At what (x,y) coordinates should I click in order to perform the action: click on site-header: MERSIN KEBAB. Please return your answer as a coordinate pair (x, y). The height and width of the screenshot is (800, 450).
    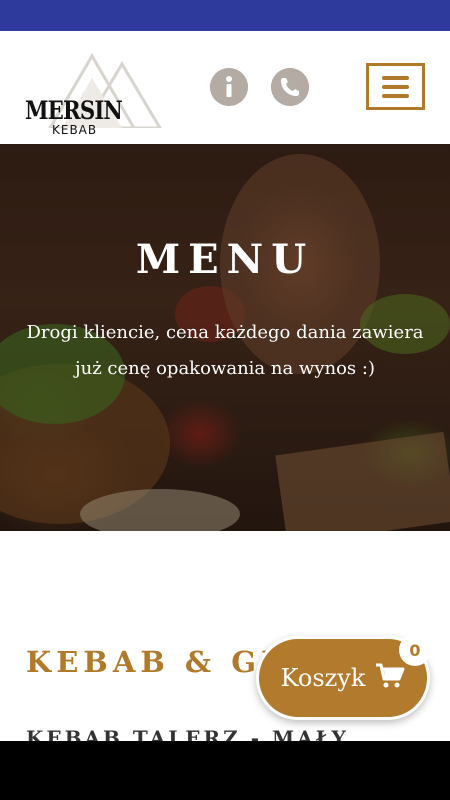
    Looking at the image, I should click on (225, 87).